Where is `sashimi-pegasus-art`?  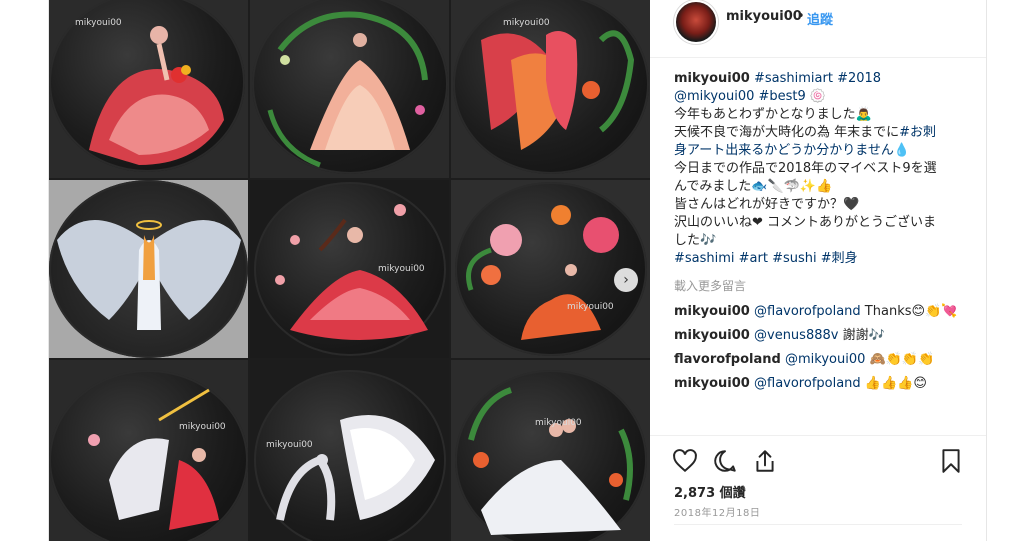
sashimi-pegasus-art is located at coordinates (355, 468).